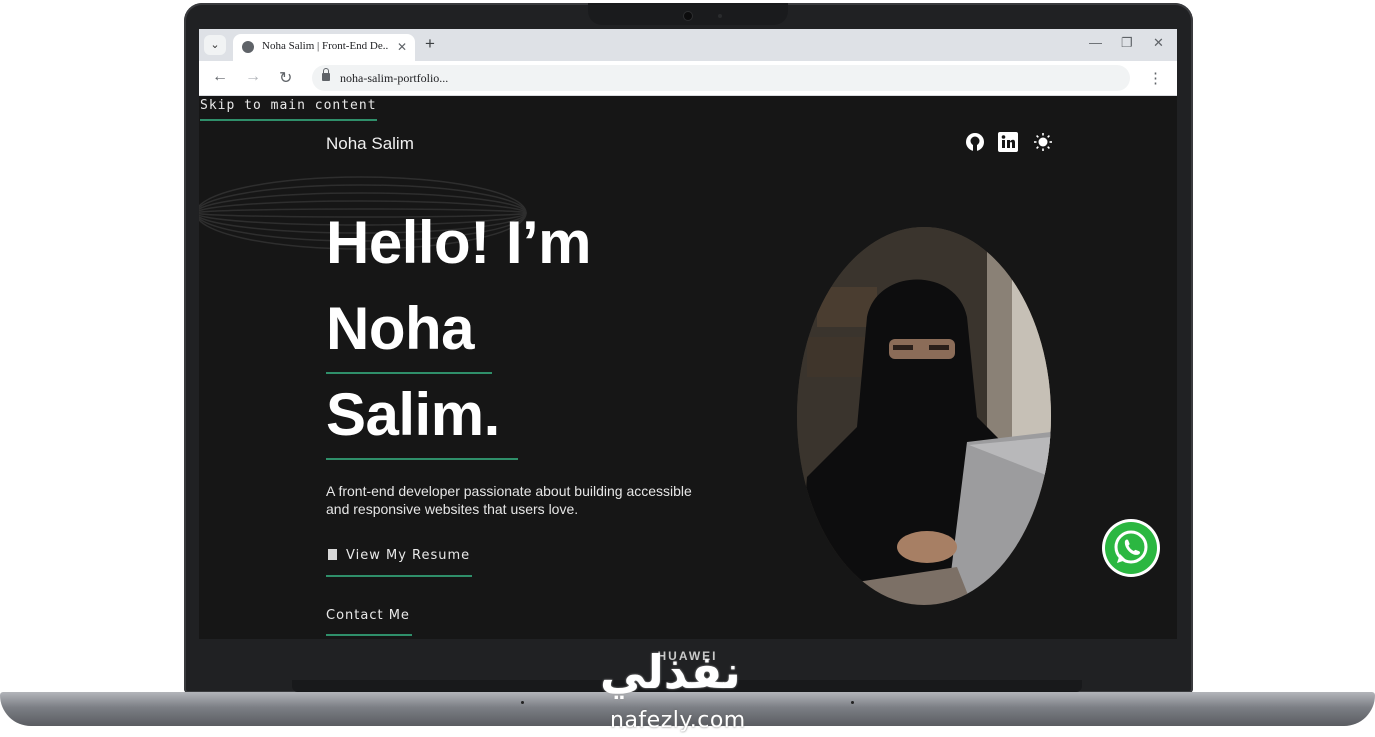  What do you see at coordinates (1127, 43) in the screenshot?
I see `restore-button: ❐` at bounding box center [1127, 43].